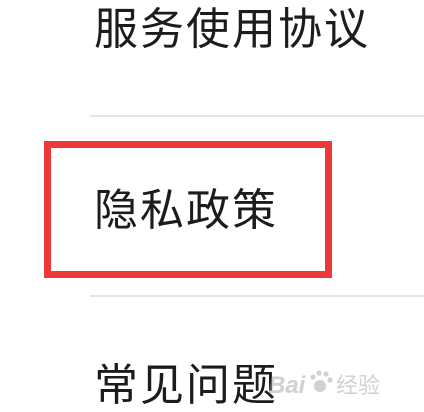 This screenshot has width=424, height=412. Describe the element at coordinates (232, 30) in the screenshot. I see `menu-item-terms-of-service: 服务使用协议` at that location.